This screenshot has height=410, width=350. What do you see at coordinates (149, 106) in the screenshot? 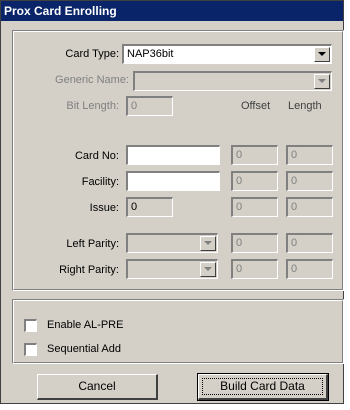
I see `bit-length-field: 0` at bounding box center [149, 106].